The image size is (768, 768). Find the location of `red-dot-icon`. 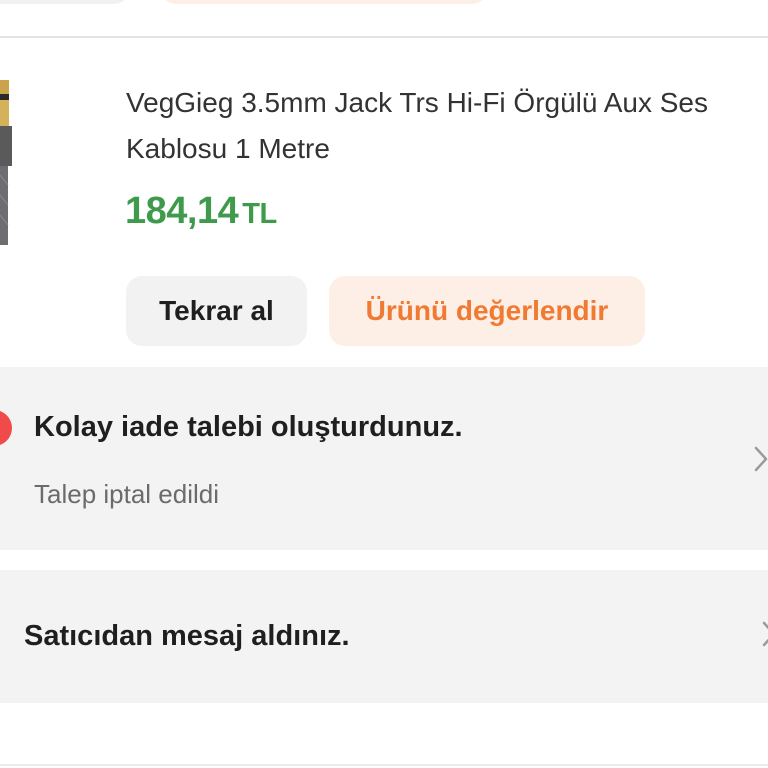

red-dot-icon is located at coordinates (6, 428).